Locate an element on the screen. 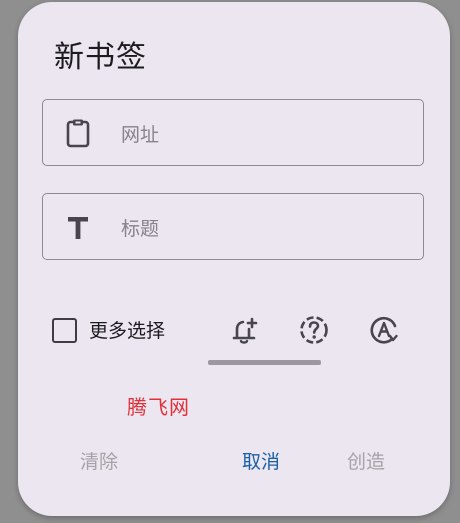  more-options-label: 更多选择 is located at coordinates (127, 331).